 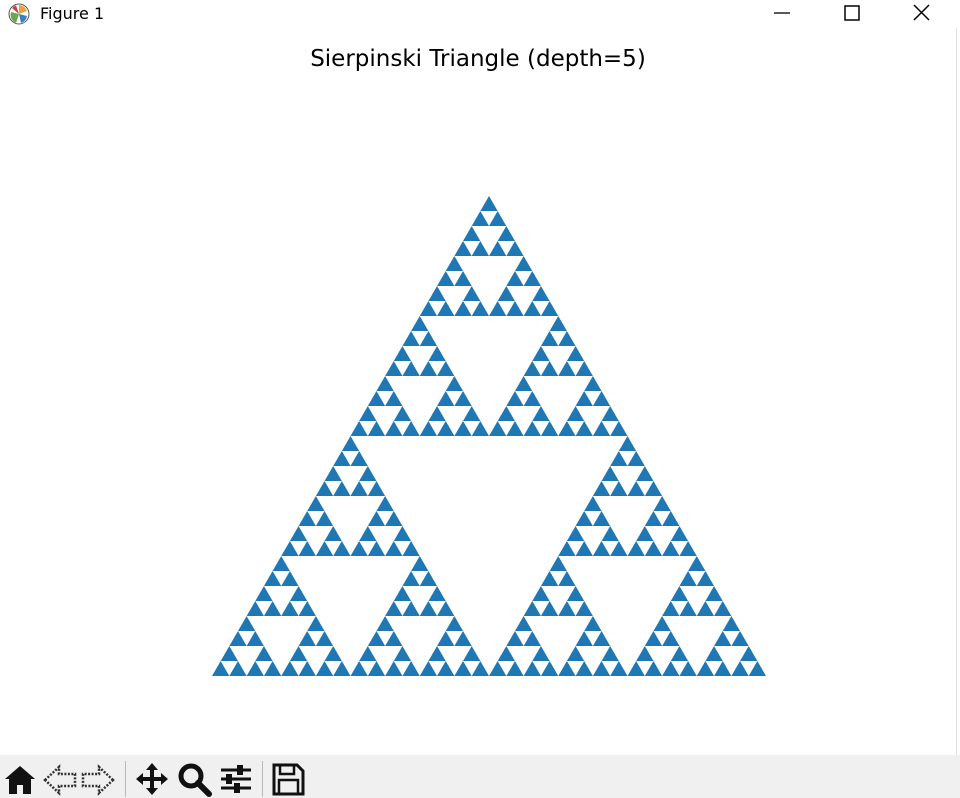 I want to click on pan-button, so click(x=152, y=779).